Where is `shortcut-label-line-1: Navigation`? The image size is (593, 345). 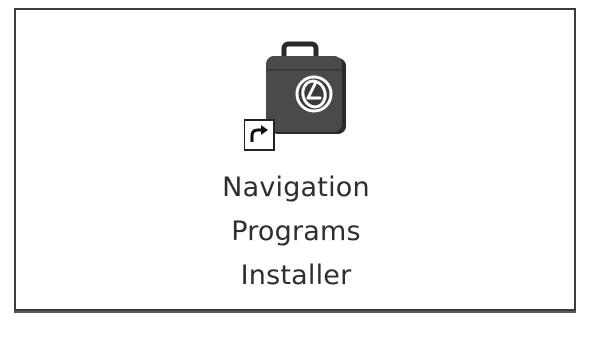 shortcut-label-line-1: Navigation is located at coordinates (296, 187).